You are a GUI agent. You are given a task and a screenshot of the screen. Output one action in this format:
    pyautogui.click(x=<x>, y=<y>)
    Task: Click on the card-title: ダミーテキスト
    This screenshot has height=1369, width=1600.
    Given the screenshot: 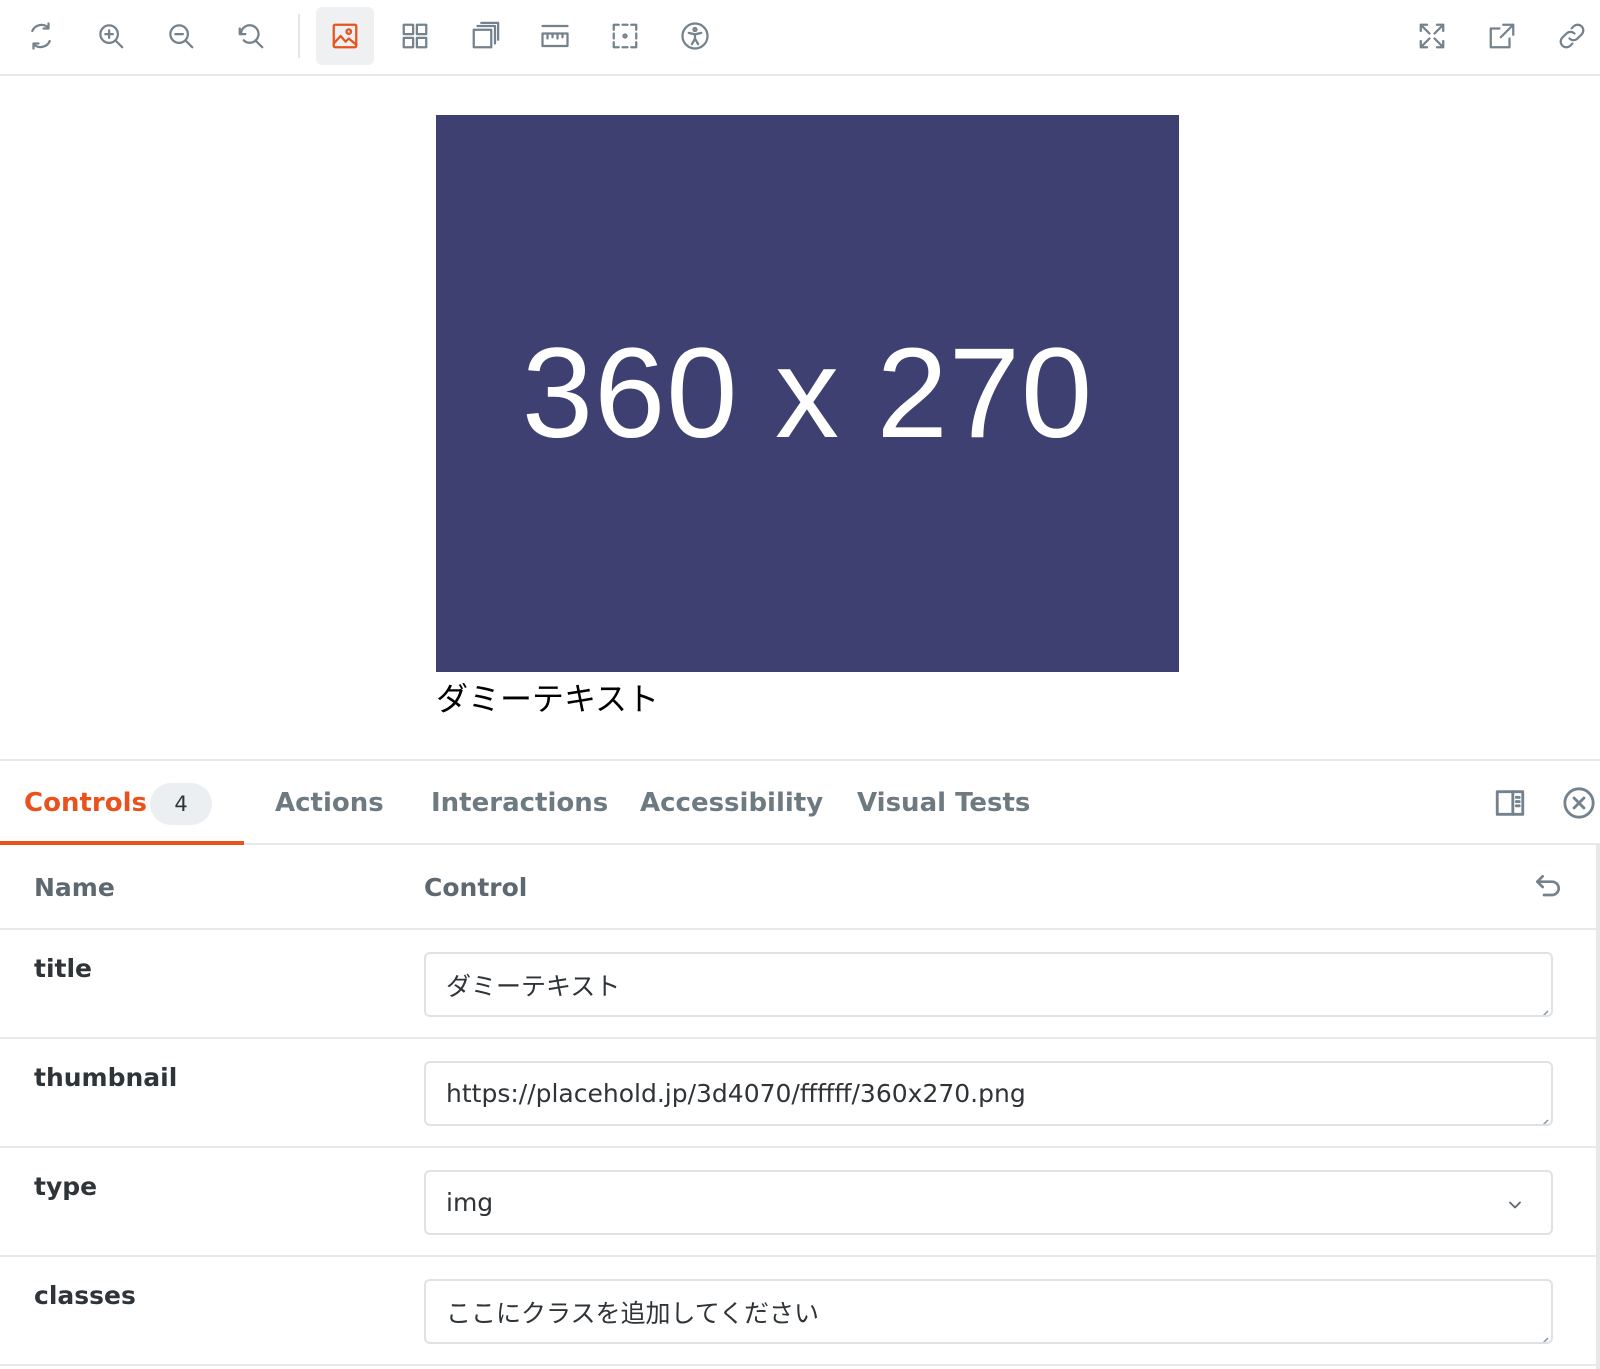 What is the action you would take?
    pyautogui.click(x=548, y=699)
    